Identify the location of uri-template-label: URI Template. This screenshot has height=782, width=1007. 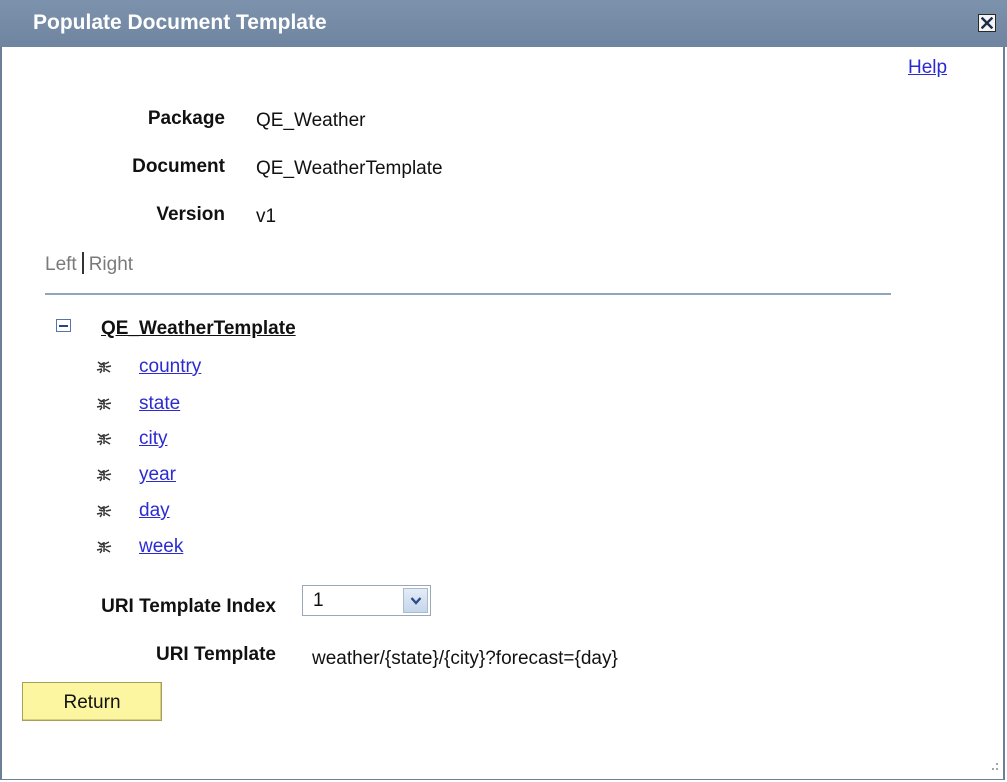
(215, 654).